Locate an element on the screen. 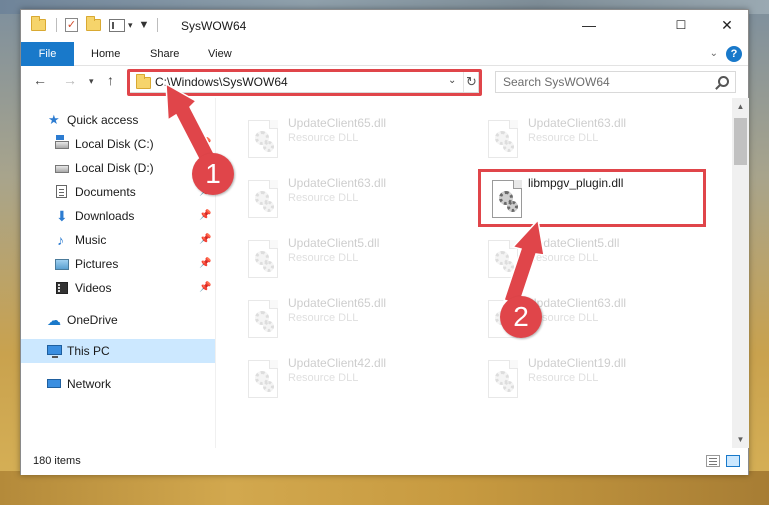  maximize-button: ☐ is located at coordinates (681, 25).